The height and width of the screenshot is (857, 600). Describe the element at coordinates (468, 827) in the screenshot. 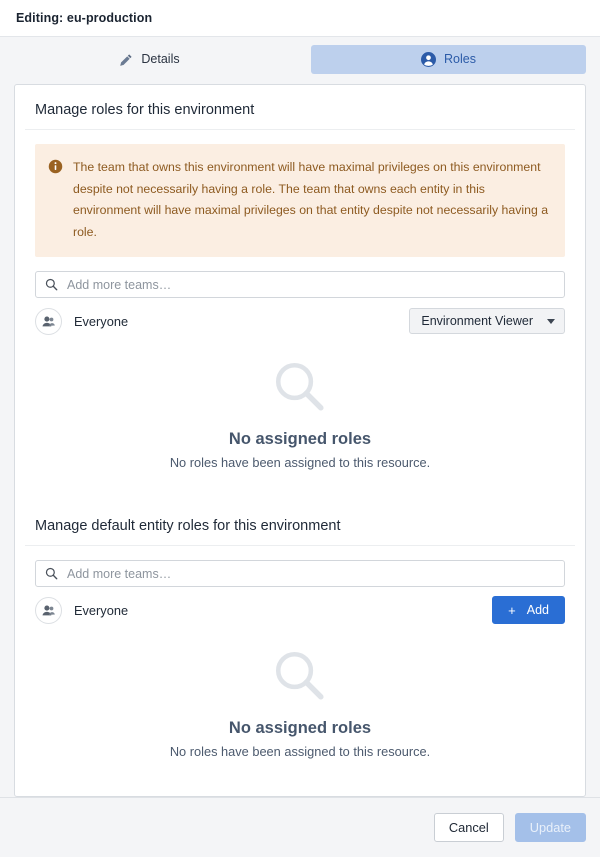

I see `cancel-button: Cancel` at that location.